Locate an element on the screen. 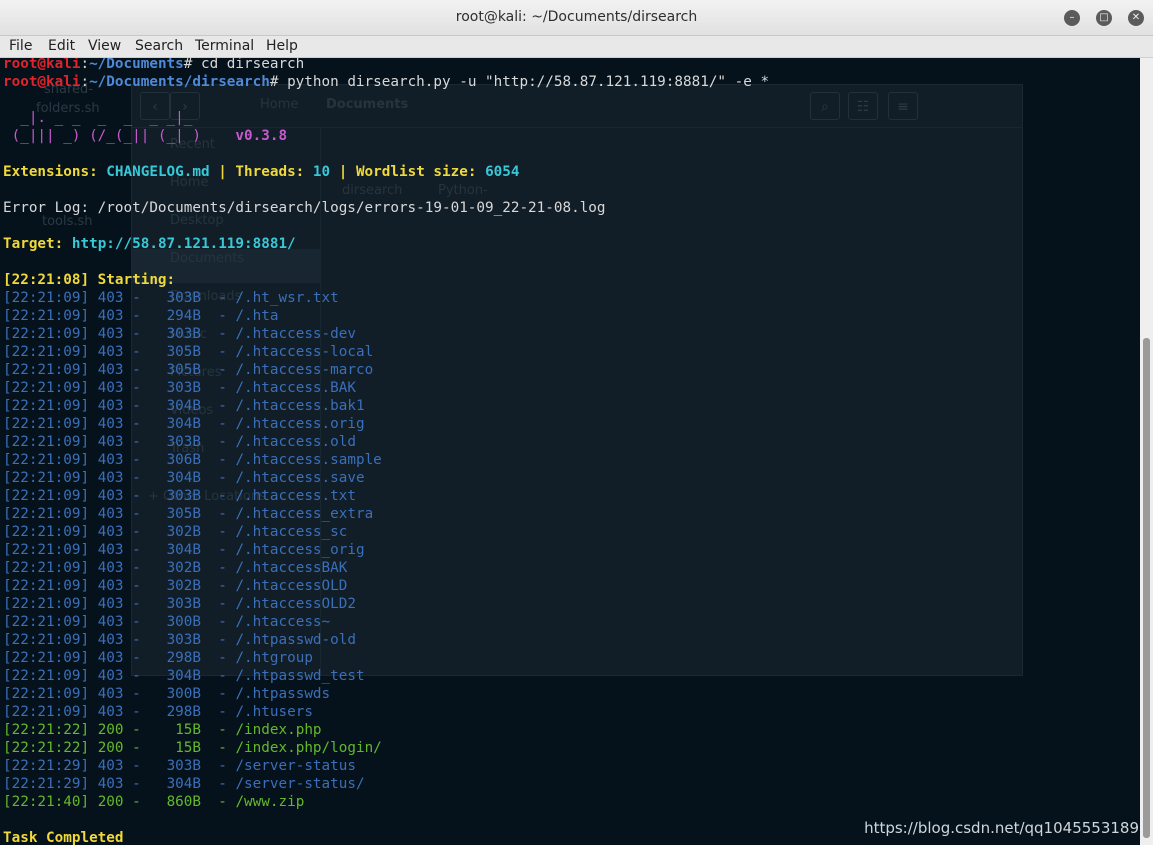 This screenshot has height=845, width=1153. starting-line: [22:21:08] Starting: is located at coordinates (89, 280).